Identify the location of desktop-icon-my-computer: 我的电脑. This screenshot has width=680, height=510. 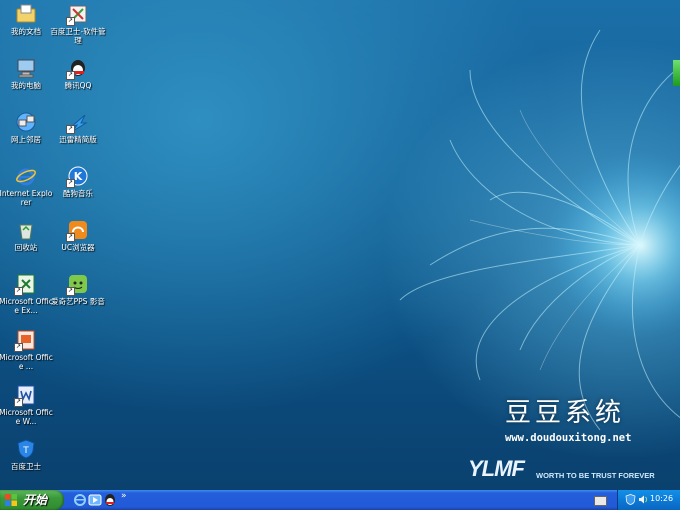
(26, 73).